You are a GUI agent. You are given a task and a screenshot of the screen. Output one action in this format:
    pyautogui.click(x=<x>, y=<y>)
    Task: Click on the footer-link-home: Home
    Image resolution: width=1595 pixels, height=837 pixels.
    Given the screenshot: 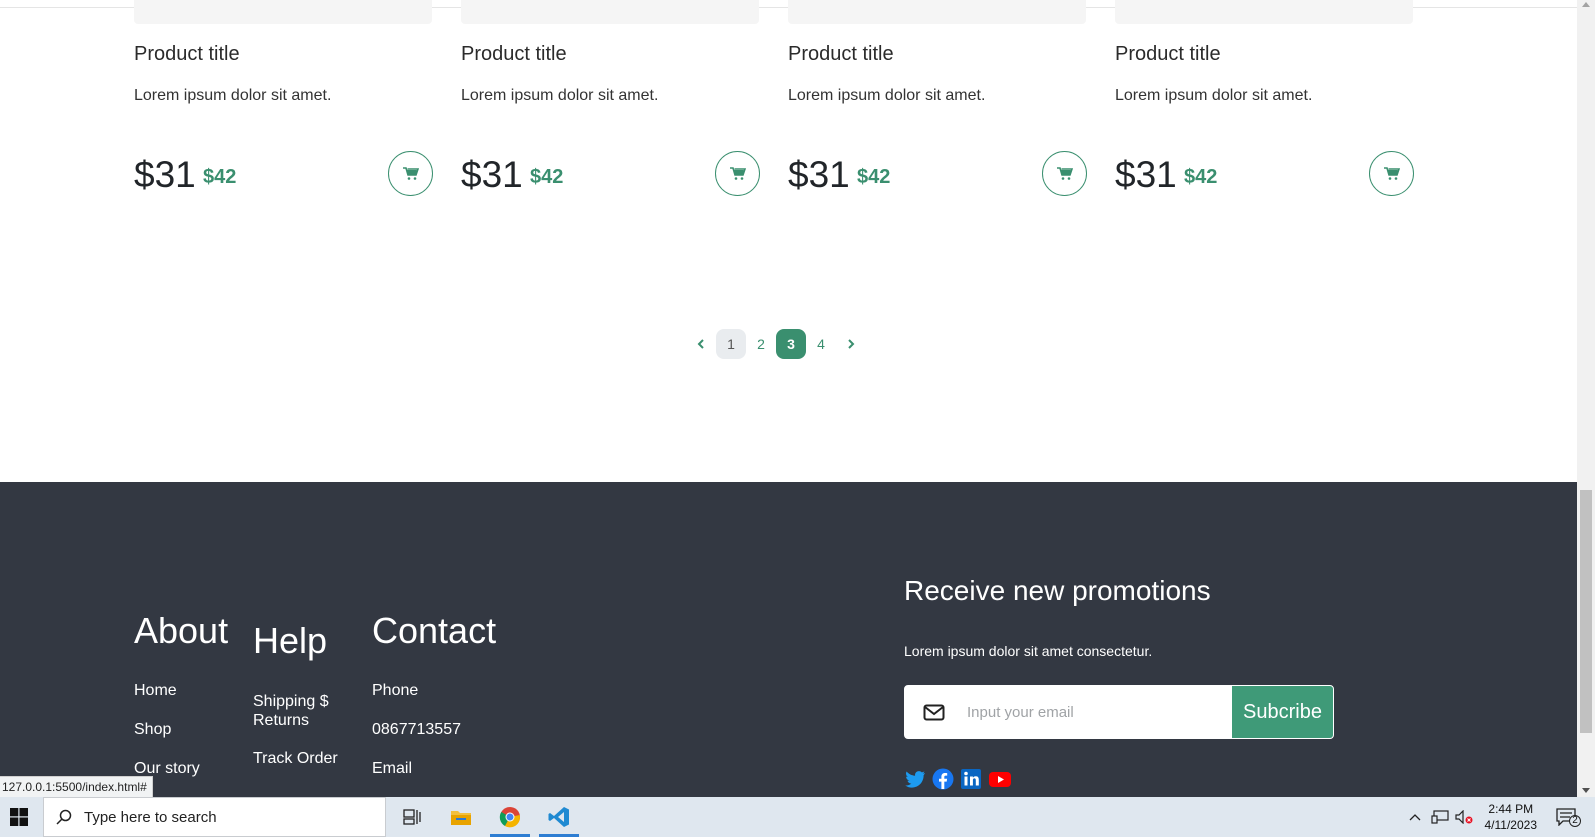 What is the action you would take?
    pyautogui.click(x=155, y=691)
    